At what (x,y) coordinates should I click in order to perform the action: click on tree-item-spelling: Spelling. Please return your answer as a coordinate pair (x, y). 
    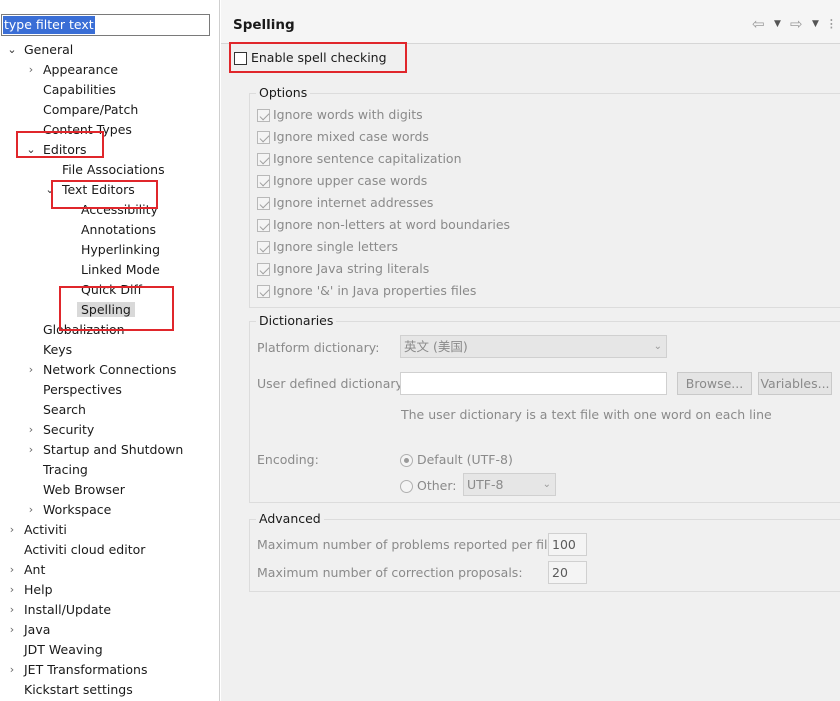
    Looking at the image, I should click on (106, 310).